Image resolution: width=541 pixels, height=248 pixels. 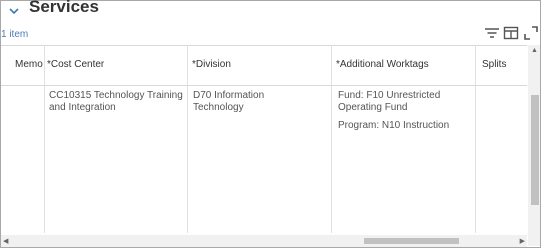 What do you see at coordinates (531, 33) in the screenshot?
I see `expand-icon` at bounding box center [531, 33].